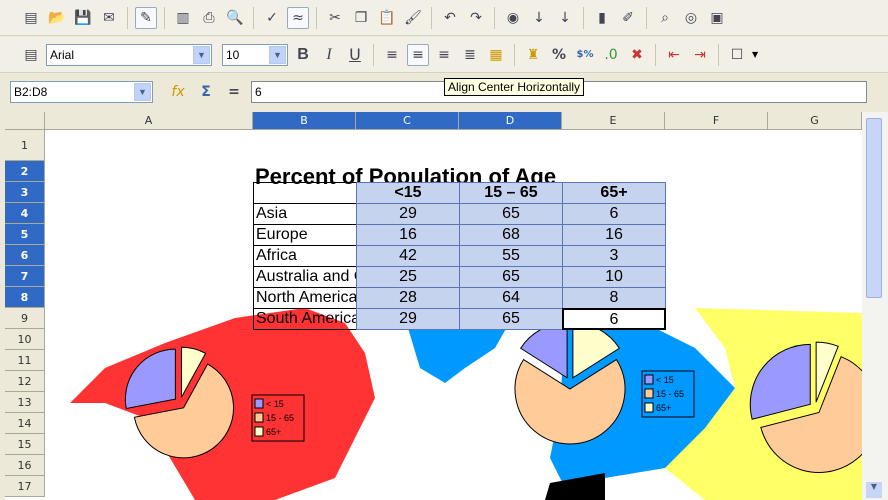 The image size is (888, 500). I want to click on region-cell: North America, so click(305, 298).